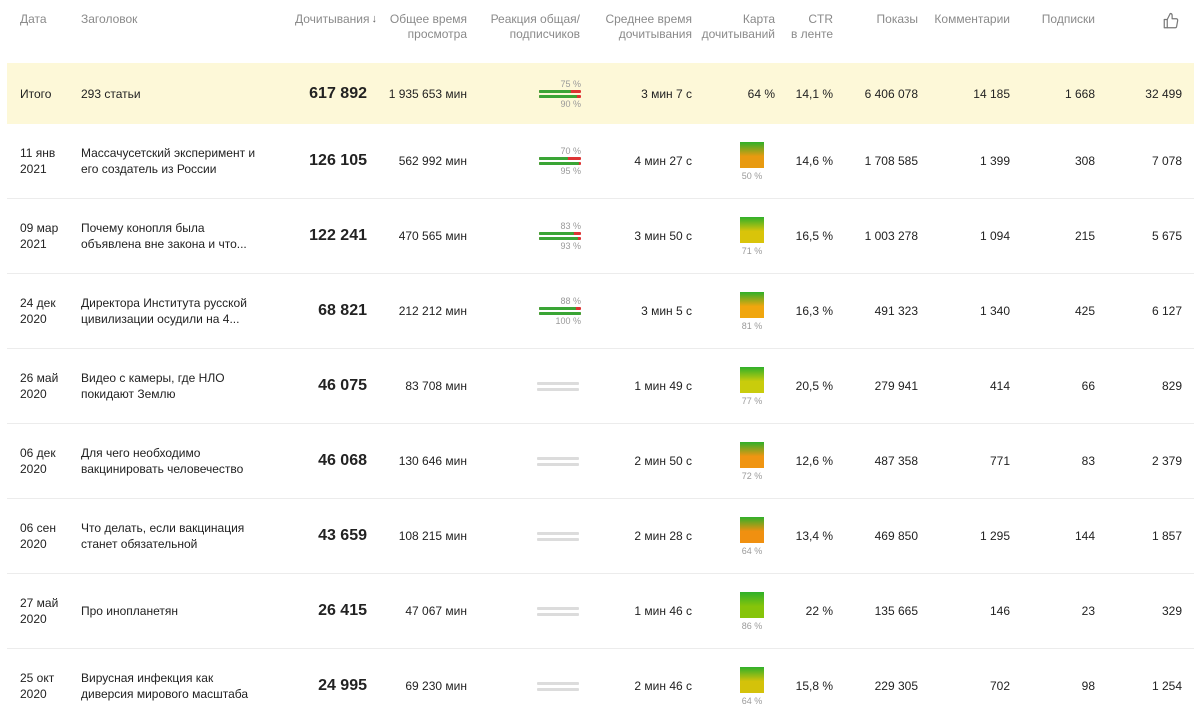 The width and height of the screenshot is (1200, 718). Describe the element at coordinates (752, 175) in the screenshot. I see `reading-map-pct: 50 %` at that location.